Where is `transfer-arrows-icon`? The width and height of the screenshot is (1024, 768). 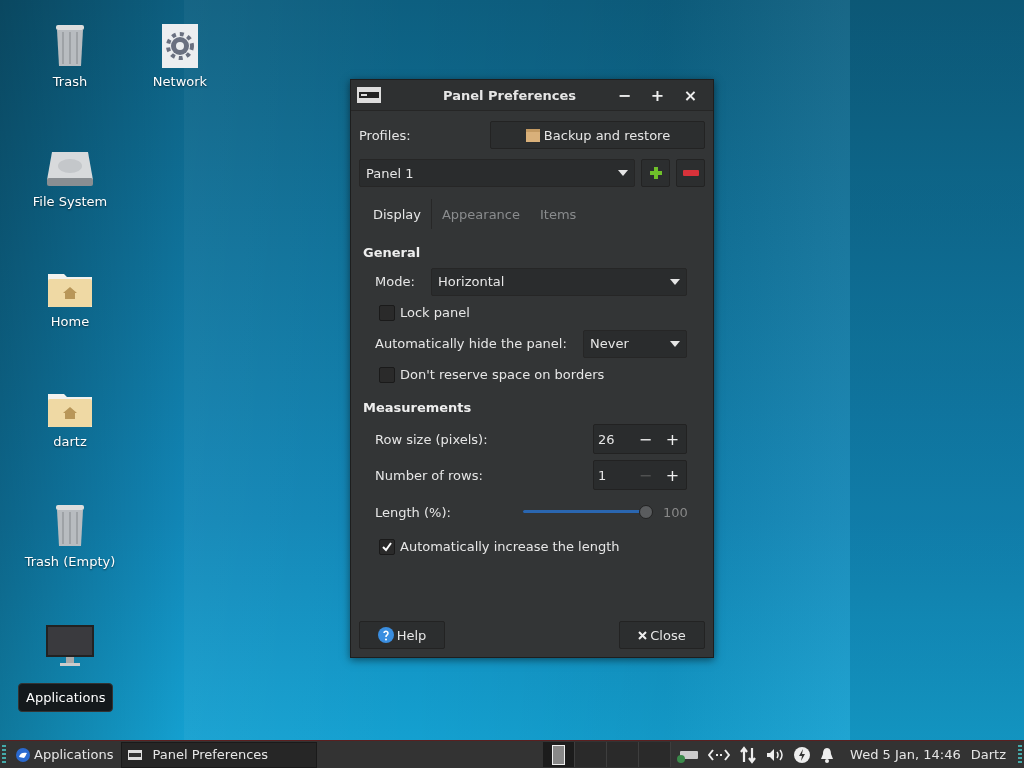 transfer-arrows-icon is located at coordinates (748, 754).